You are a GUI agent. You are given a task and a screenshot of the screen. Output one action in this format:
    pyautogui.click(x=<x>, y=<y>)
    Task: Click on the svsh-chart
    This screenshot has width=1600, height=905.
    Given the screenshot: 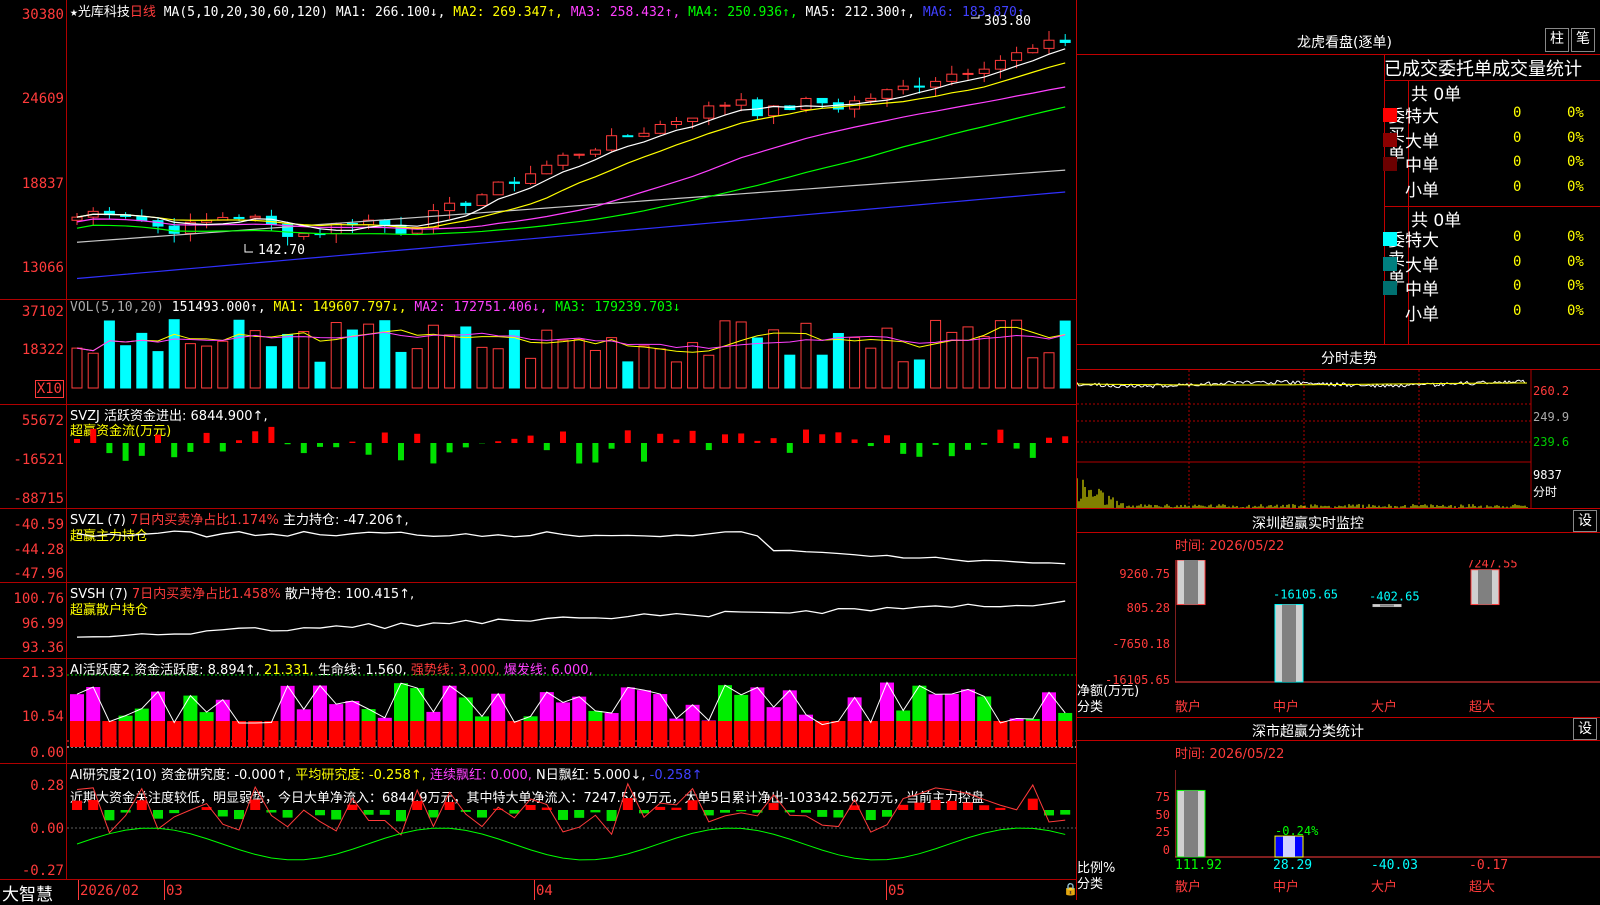 What is the action you would take?
    pyautogui.click(x=571, y=620)
    